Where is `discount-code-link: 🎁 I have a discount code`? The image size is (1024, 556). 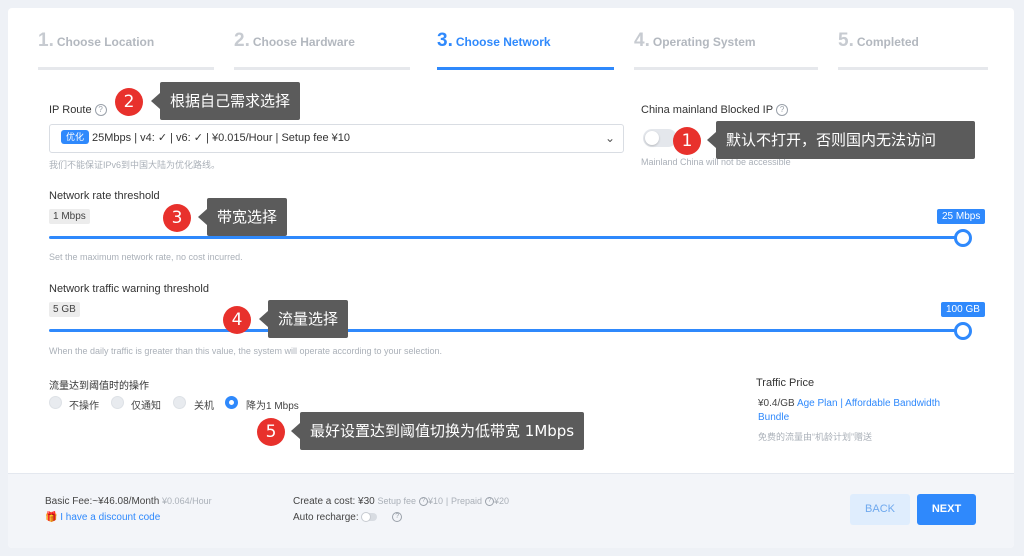 discount-code-link: 🎁 I have a discount code is located at coordinates (102, 517).